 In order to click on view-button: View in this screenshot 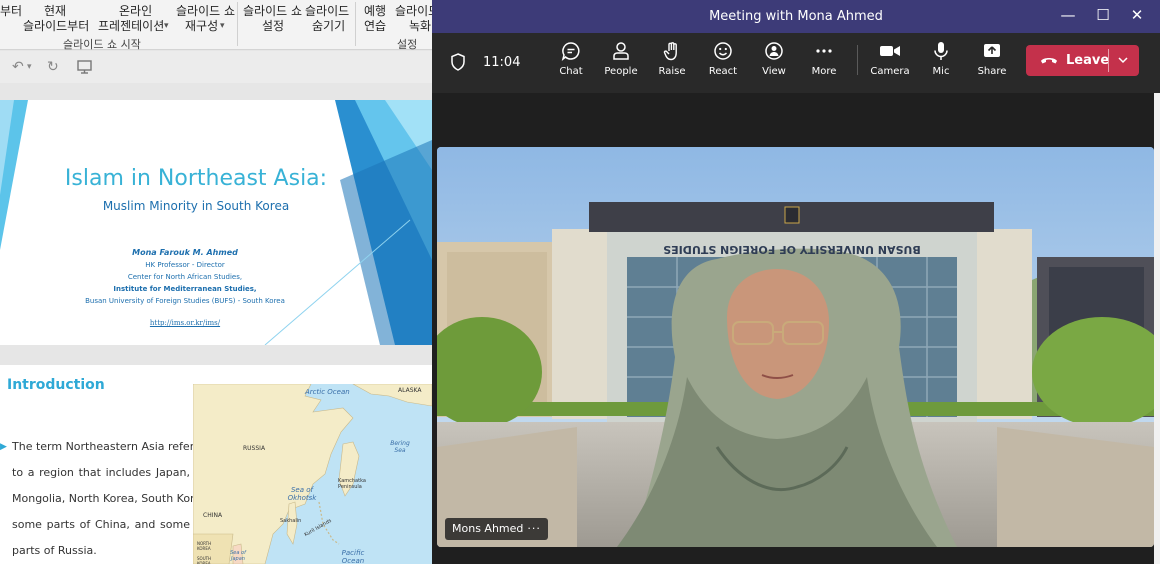, I will do `click(774, 59)`.